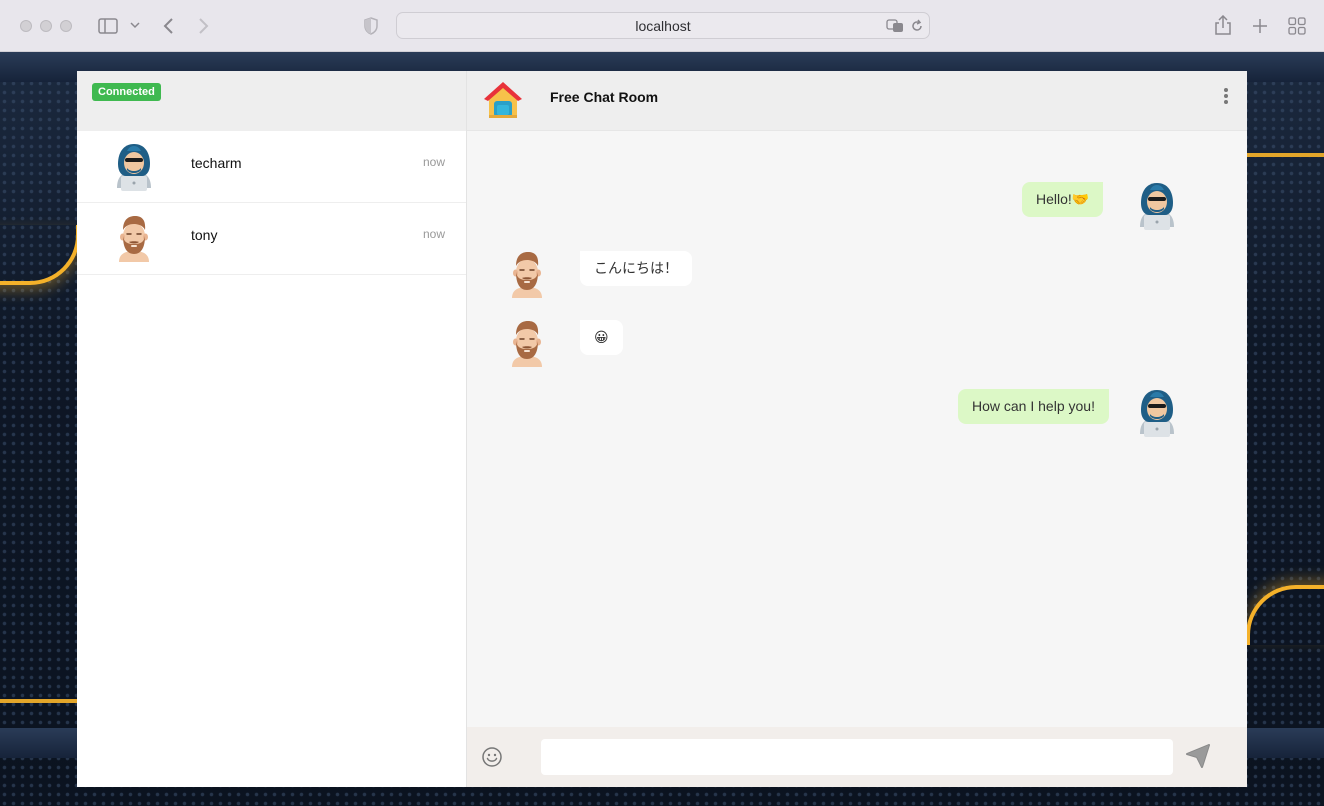 Image resolution: width=1324 pixels, height=806 pixels. What do you see at coordinates (46, 26) in the screenshot?
I see `minimize-window-button` at bounding box center [46, 26].